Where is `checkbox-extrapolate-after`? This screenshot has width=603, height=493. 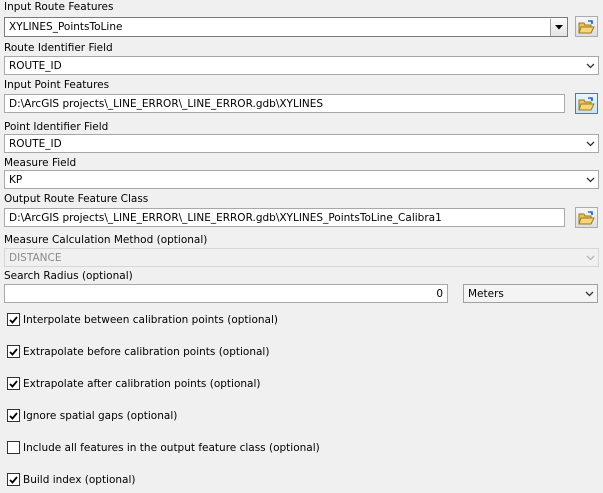
checkbox-extrapolate-after is located at coordinates (13, 383).